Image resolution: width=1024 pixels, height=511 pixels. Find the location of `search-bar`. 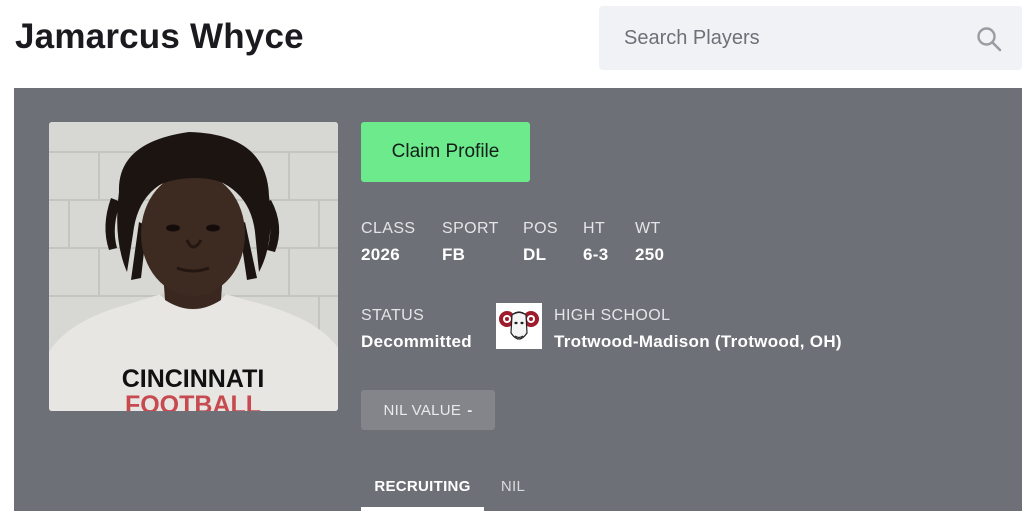

search-bar is located at coordinates (810, 38).